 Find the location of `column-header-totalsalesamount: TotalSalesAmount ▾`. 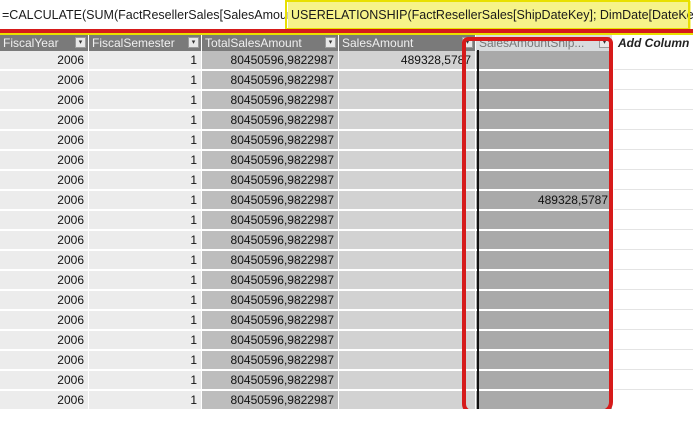

column-header-totalsalesamount: TotalSalesAmount ▾ is located at coordinates (270, 43).